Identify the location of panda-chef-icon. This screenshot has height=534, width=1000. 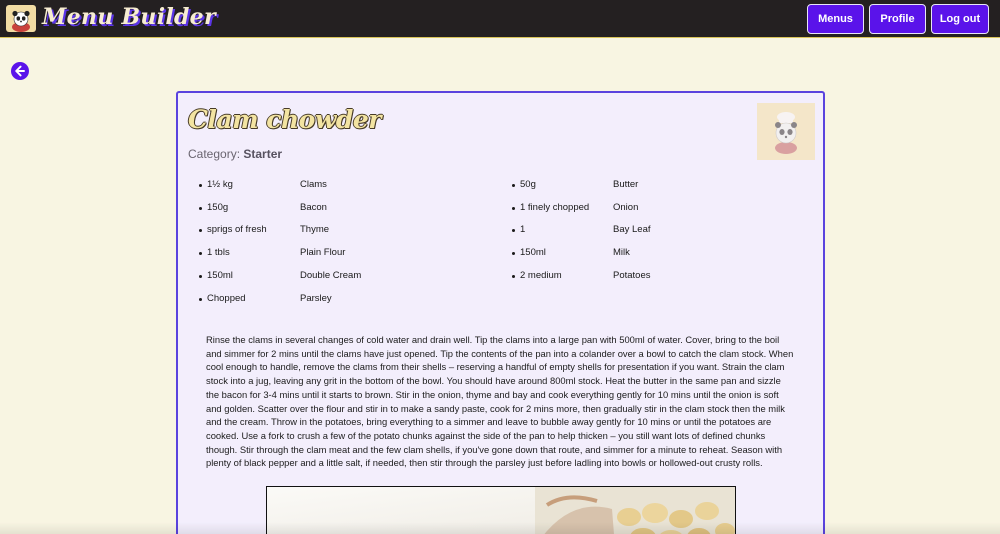
(786, 131).